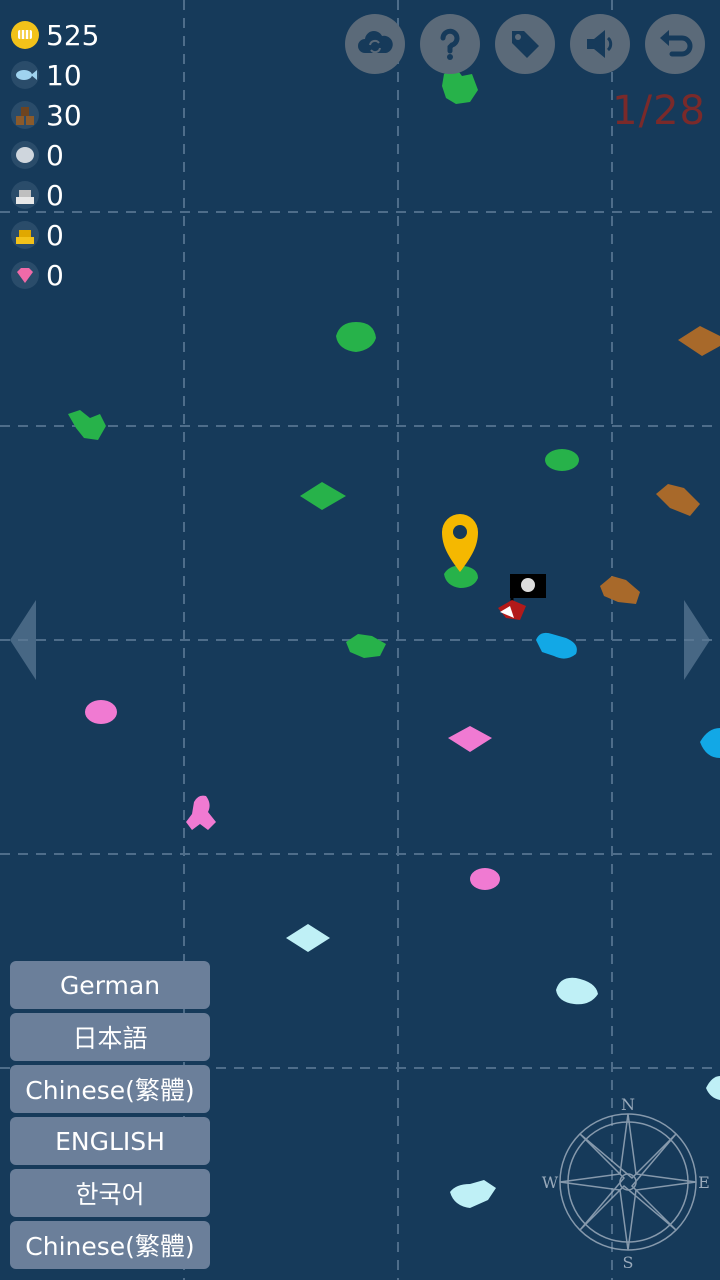 The image size is (720, 1280). Describe the element at coordinates (110, 1193) in the screenshot. I see `language-button-korean: 한국어` at that location.